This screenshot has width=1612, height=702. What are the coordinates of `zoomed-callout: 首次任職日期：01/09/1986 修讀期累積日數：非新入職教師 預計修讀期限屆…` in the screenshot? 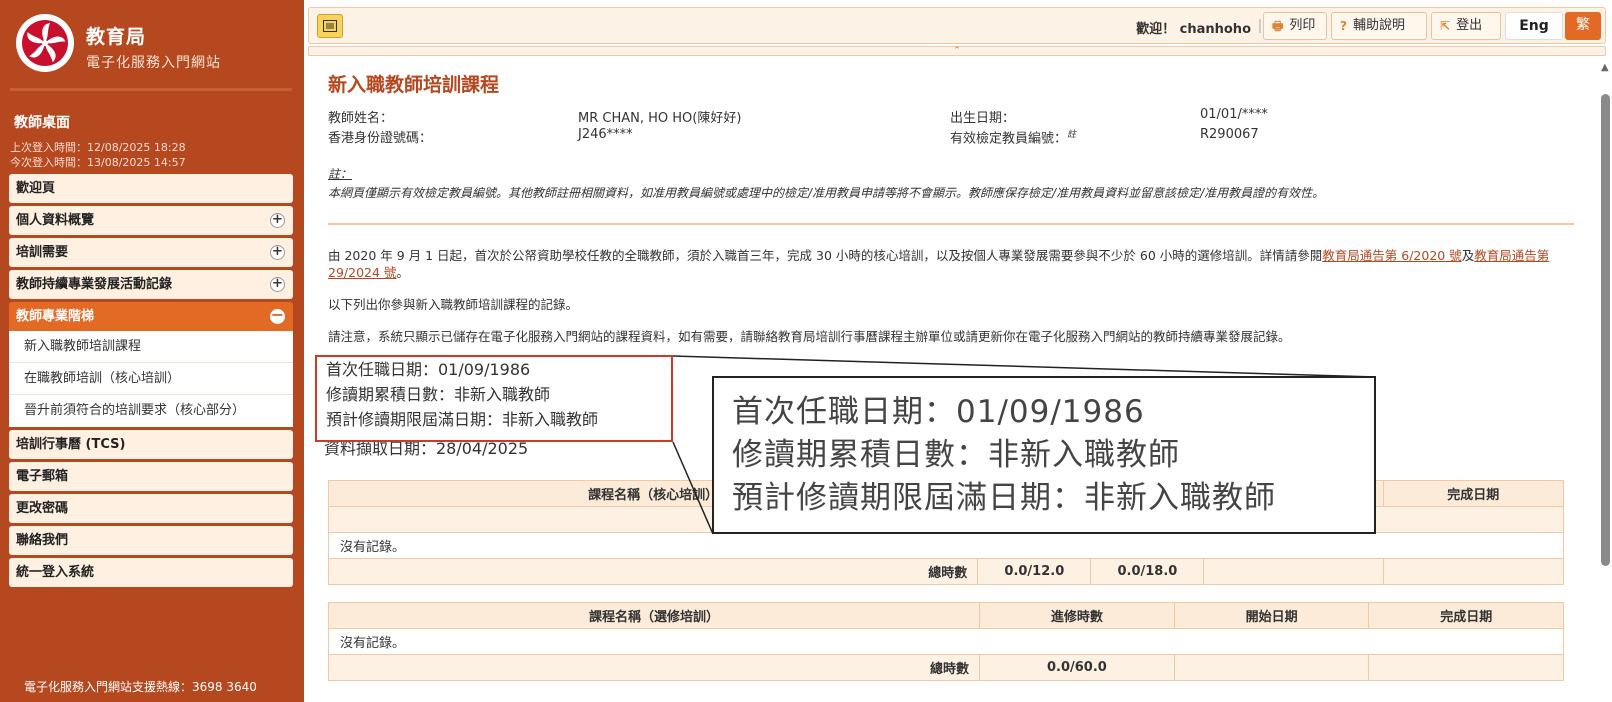 It's located at (1044, 455).